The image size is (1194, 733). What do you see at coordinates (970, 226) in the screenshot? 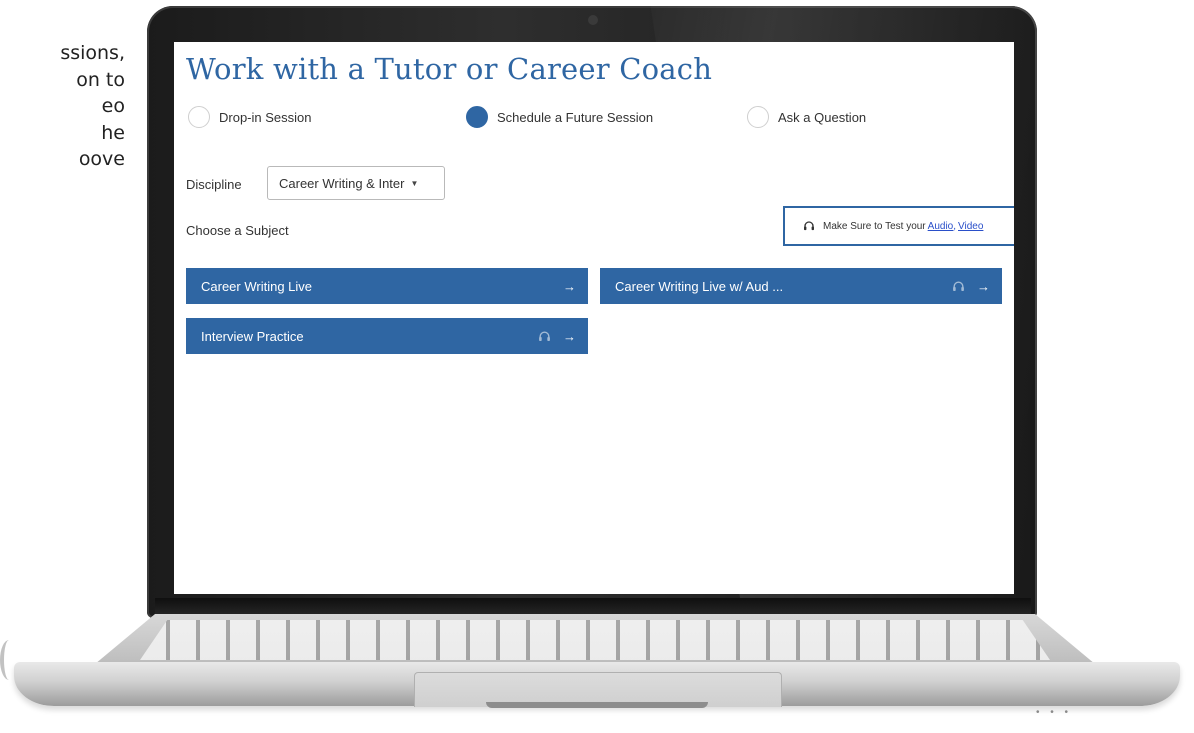
I see `video-test-link: Video` at bounding box center [970, 226].